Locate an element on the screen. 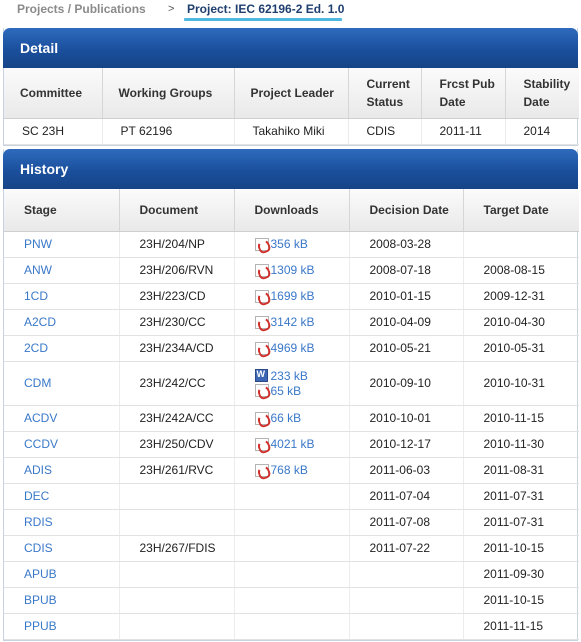 This screenshot has width=581, height=642. download-size-link: 3142 kB is located at coordinates (293, 322).